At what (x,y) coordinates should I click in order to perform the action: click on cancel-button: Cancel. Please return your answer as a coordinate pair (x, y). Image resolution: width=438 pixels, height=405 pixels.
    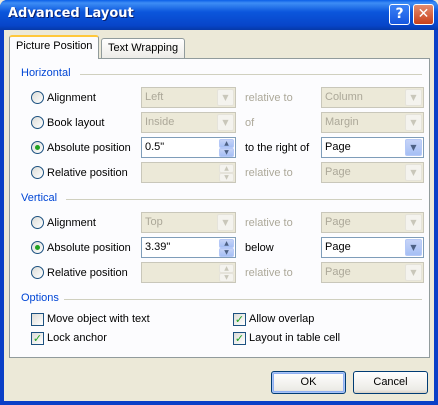
    Looking at the image, I should click on (390, 382).